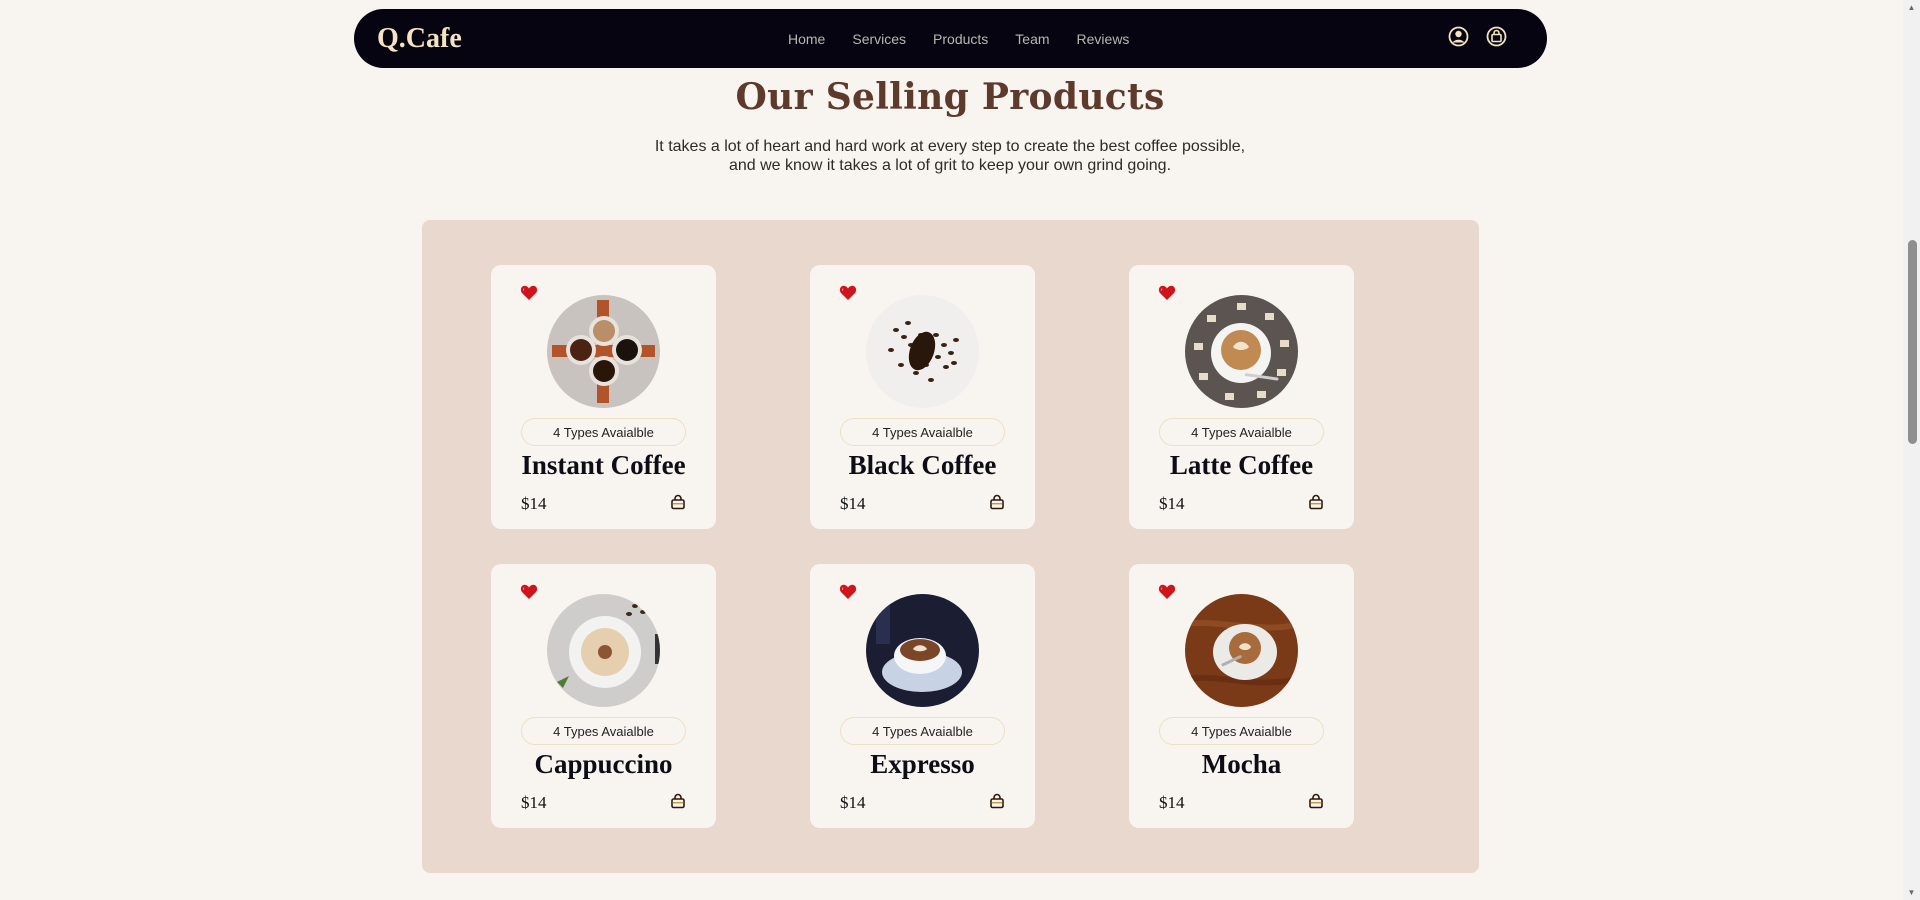 The height and width of the screenshot is (900, 1920). I want to click on nav-link-team: Team, so click(1032, 39).